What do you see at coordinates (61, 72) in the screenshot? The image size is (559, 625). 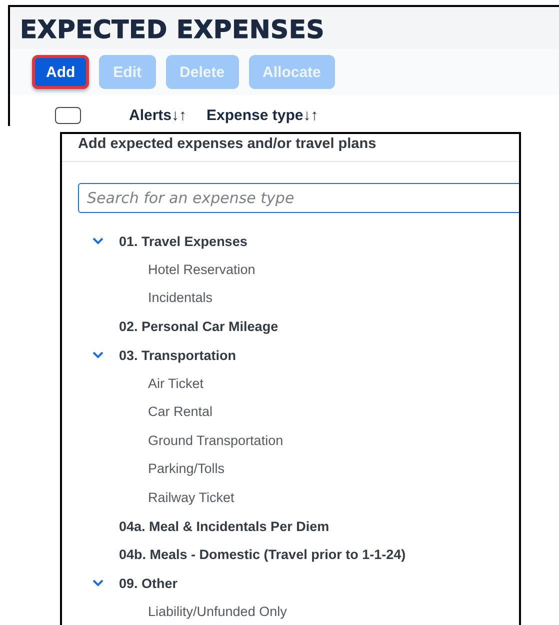 I see `toolbar-button: Add` at bounding box center [61, 72].